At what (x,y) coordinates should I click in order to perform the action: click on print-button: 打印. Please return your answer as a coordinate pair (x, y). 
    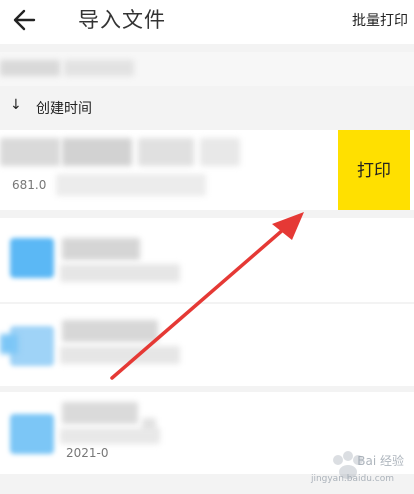
    Looking at the image, I should click on (374, 170).